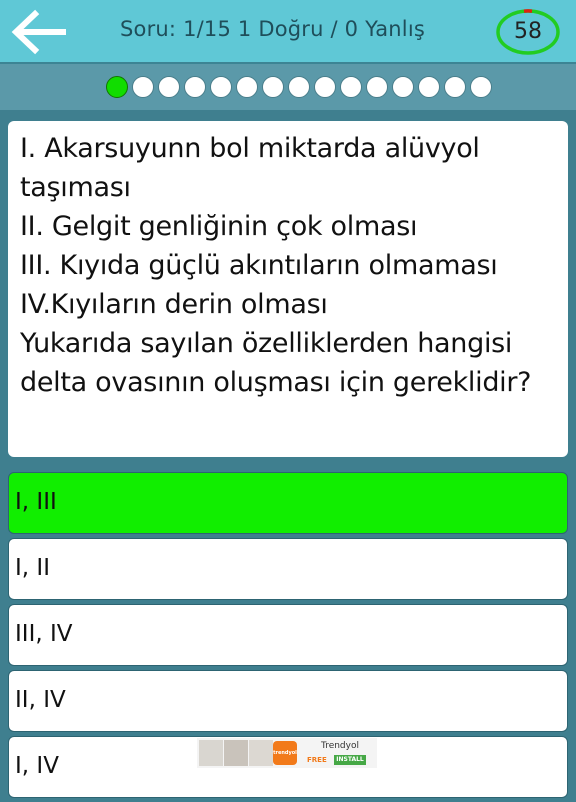  What do you see at coordinates (288, 503) in the screenshot?
I see `answer-option-1: I, III` at bounding box center [288, 503].